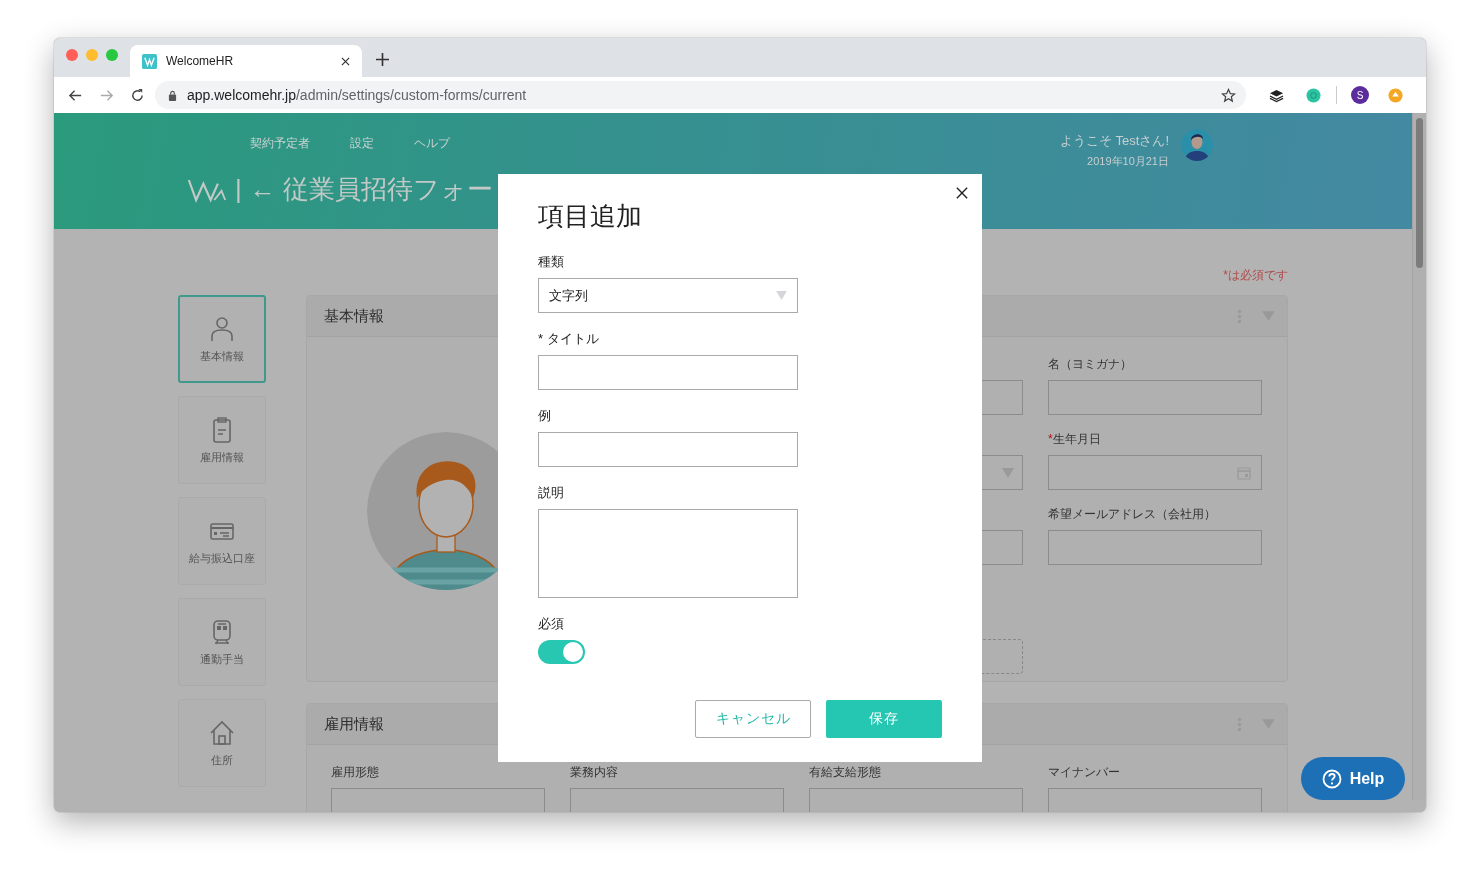  I want to click on sidebar-item: 基本情報, so click(222, 339).